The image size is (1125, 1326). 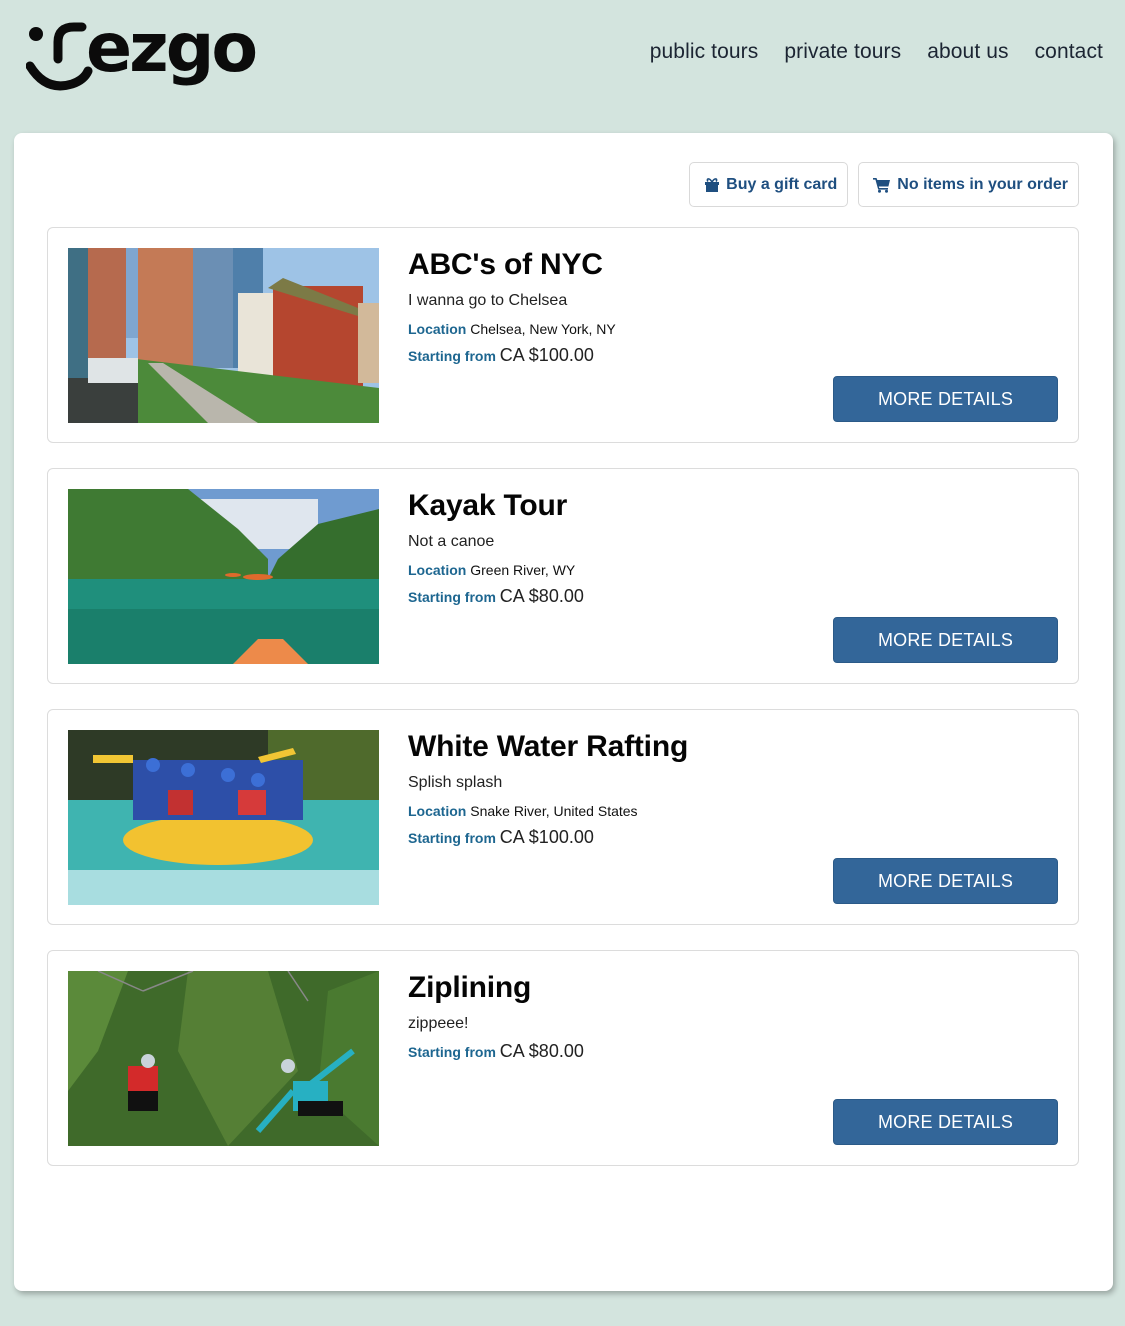 I want to click on tour-location: Location Green River, WY, so click(x=496, y=570).